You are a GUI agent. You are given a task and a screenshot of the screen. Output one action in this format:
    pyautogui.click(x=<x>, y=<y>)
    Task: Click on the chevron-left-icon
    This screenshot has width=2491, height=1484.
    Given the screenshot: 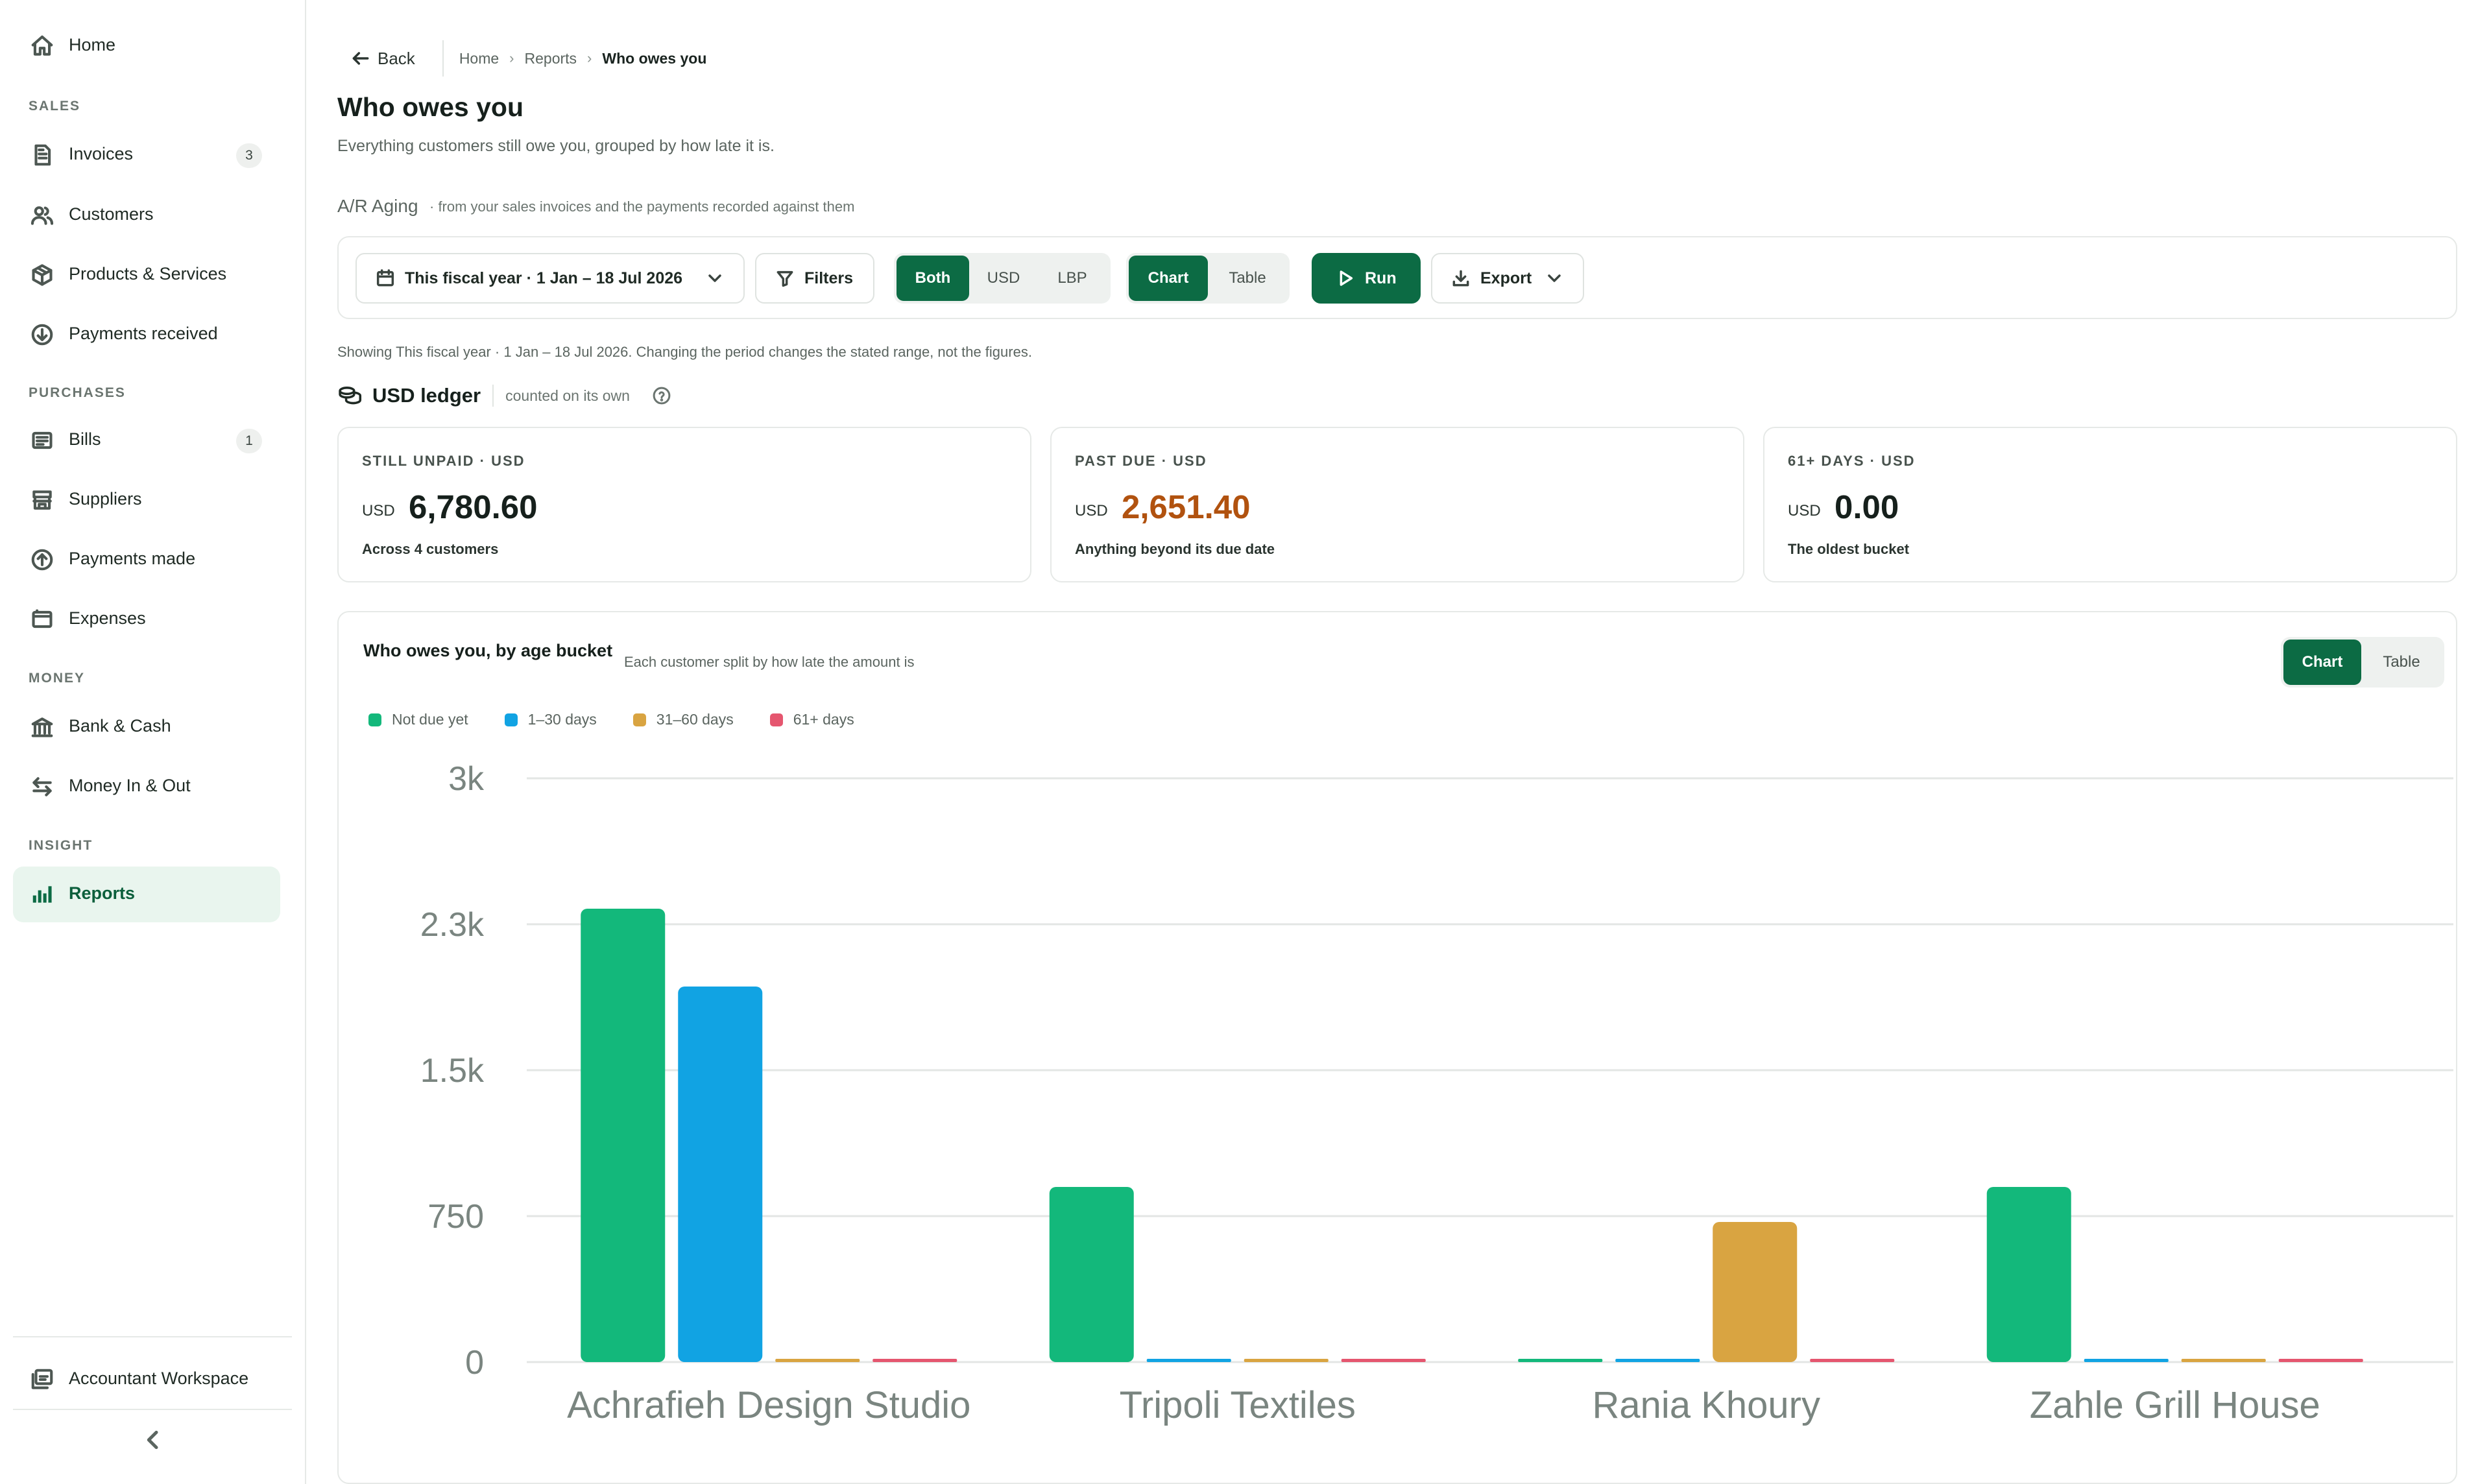 What is the action you would take?
    pyautogui.click(x=152, y=1440)
    